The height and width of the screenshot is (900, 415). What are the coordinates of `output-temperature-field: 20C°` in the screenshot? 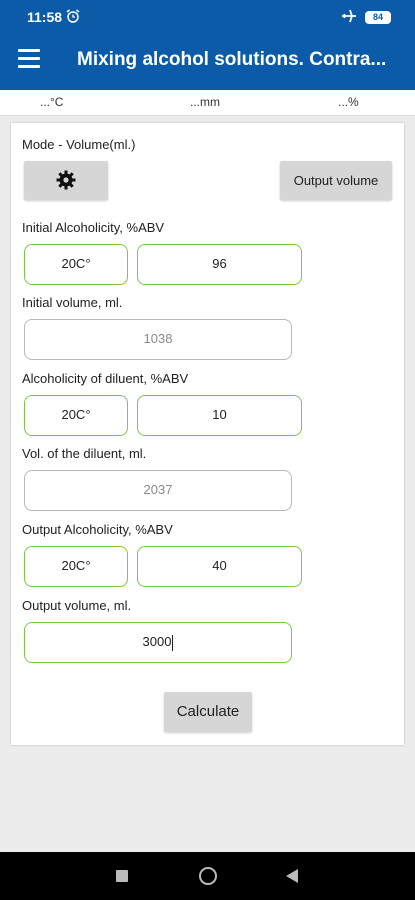 It's located at (76, 566).